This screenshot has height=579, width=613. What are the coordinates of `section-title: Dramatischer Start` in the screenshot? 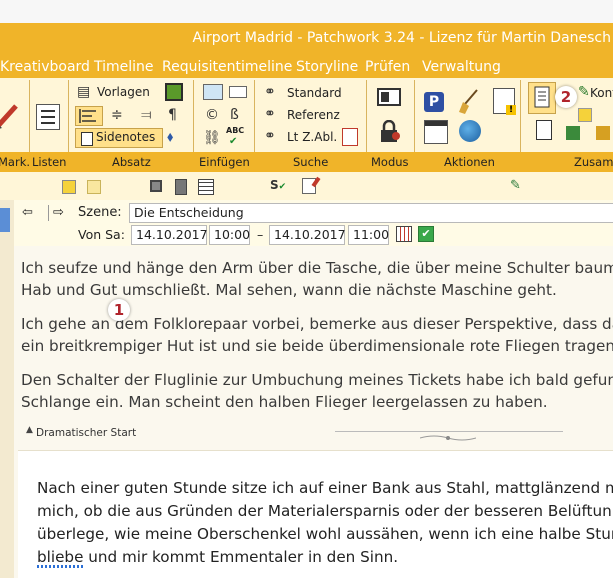 It's located at (86, 433).